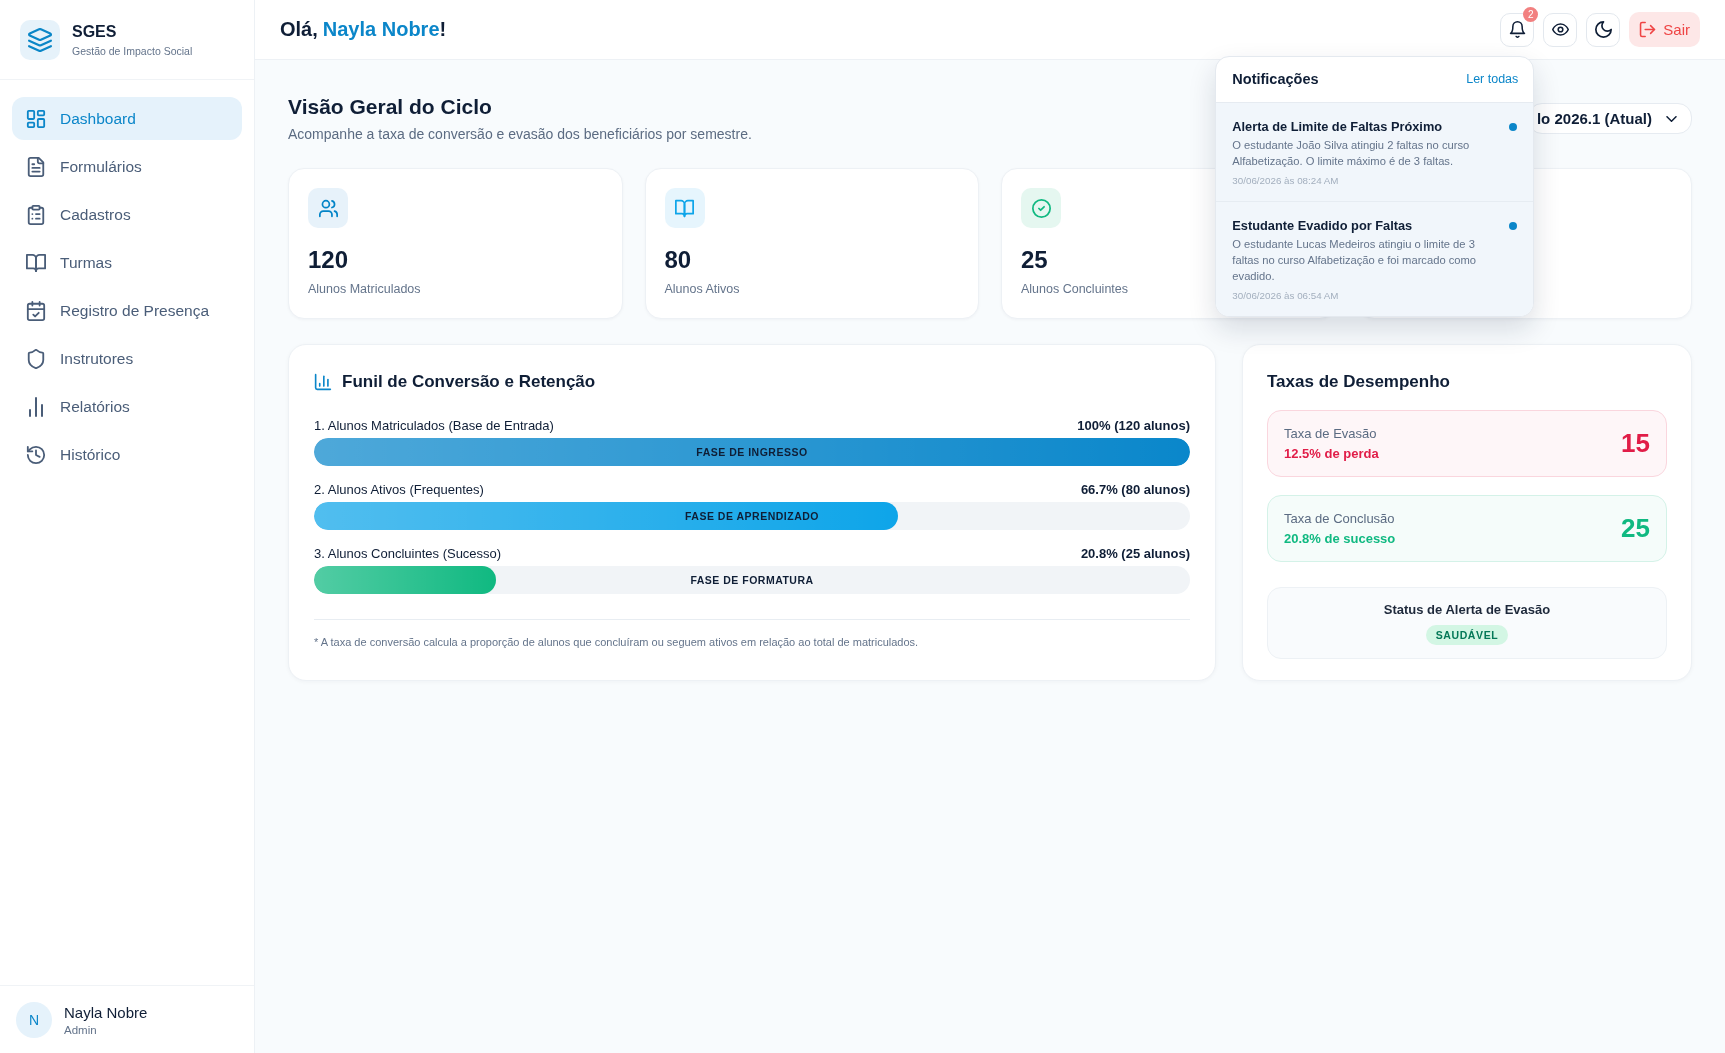 This screenshot has width=1725, height=1053. I want to click on visibility-button, so click(1560, 29).